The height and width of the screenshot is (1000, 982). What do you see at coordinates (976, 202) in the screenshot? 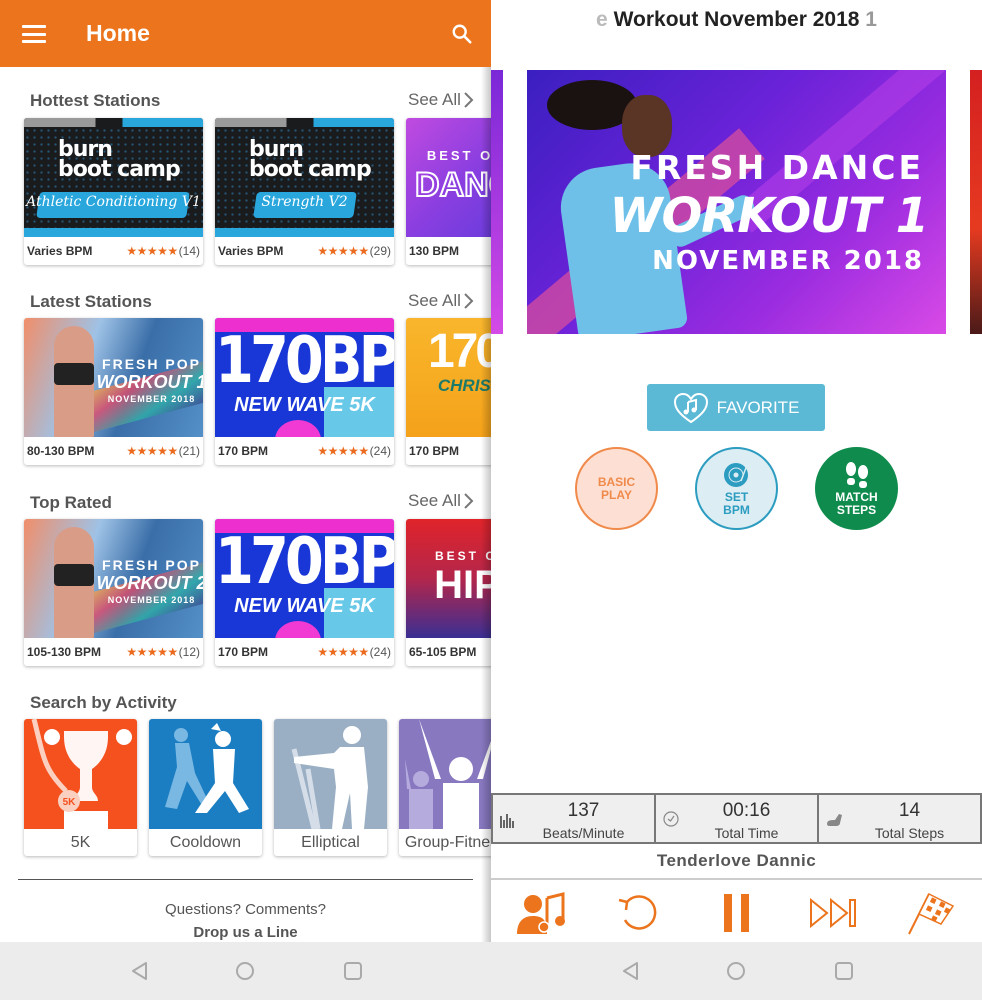
I see `next-artwork-peek` at bounding box center [976, 202].